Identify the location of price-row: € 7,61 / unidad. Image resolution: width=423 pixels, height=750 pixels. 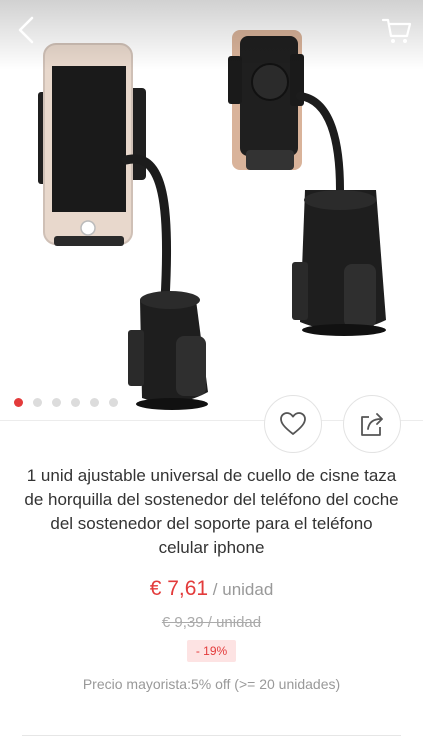
(211, 589).